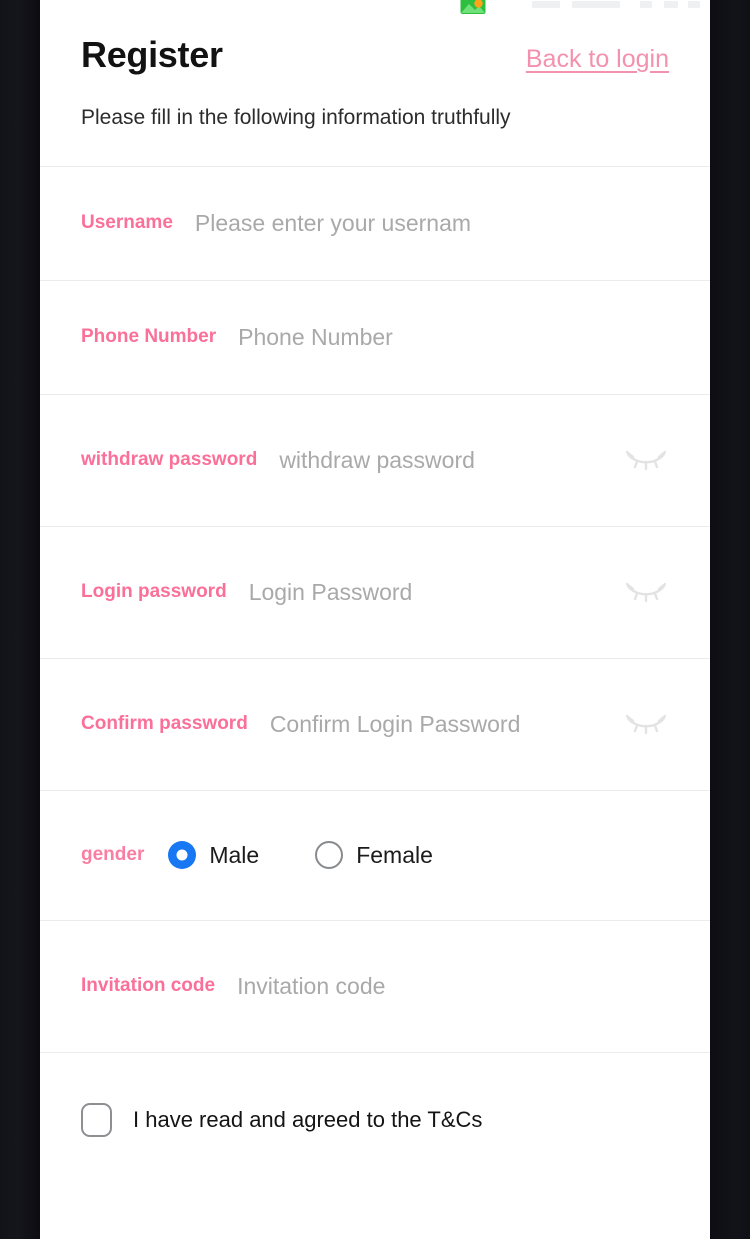  What do you see at coordinates (307, 1120) in the screenshot?
I see `terms-agreement-label: I have read and agreed to the T&Cs` at bounding box center [307, 1120].